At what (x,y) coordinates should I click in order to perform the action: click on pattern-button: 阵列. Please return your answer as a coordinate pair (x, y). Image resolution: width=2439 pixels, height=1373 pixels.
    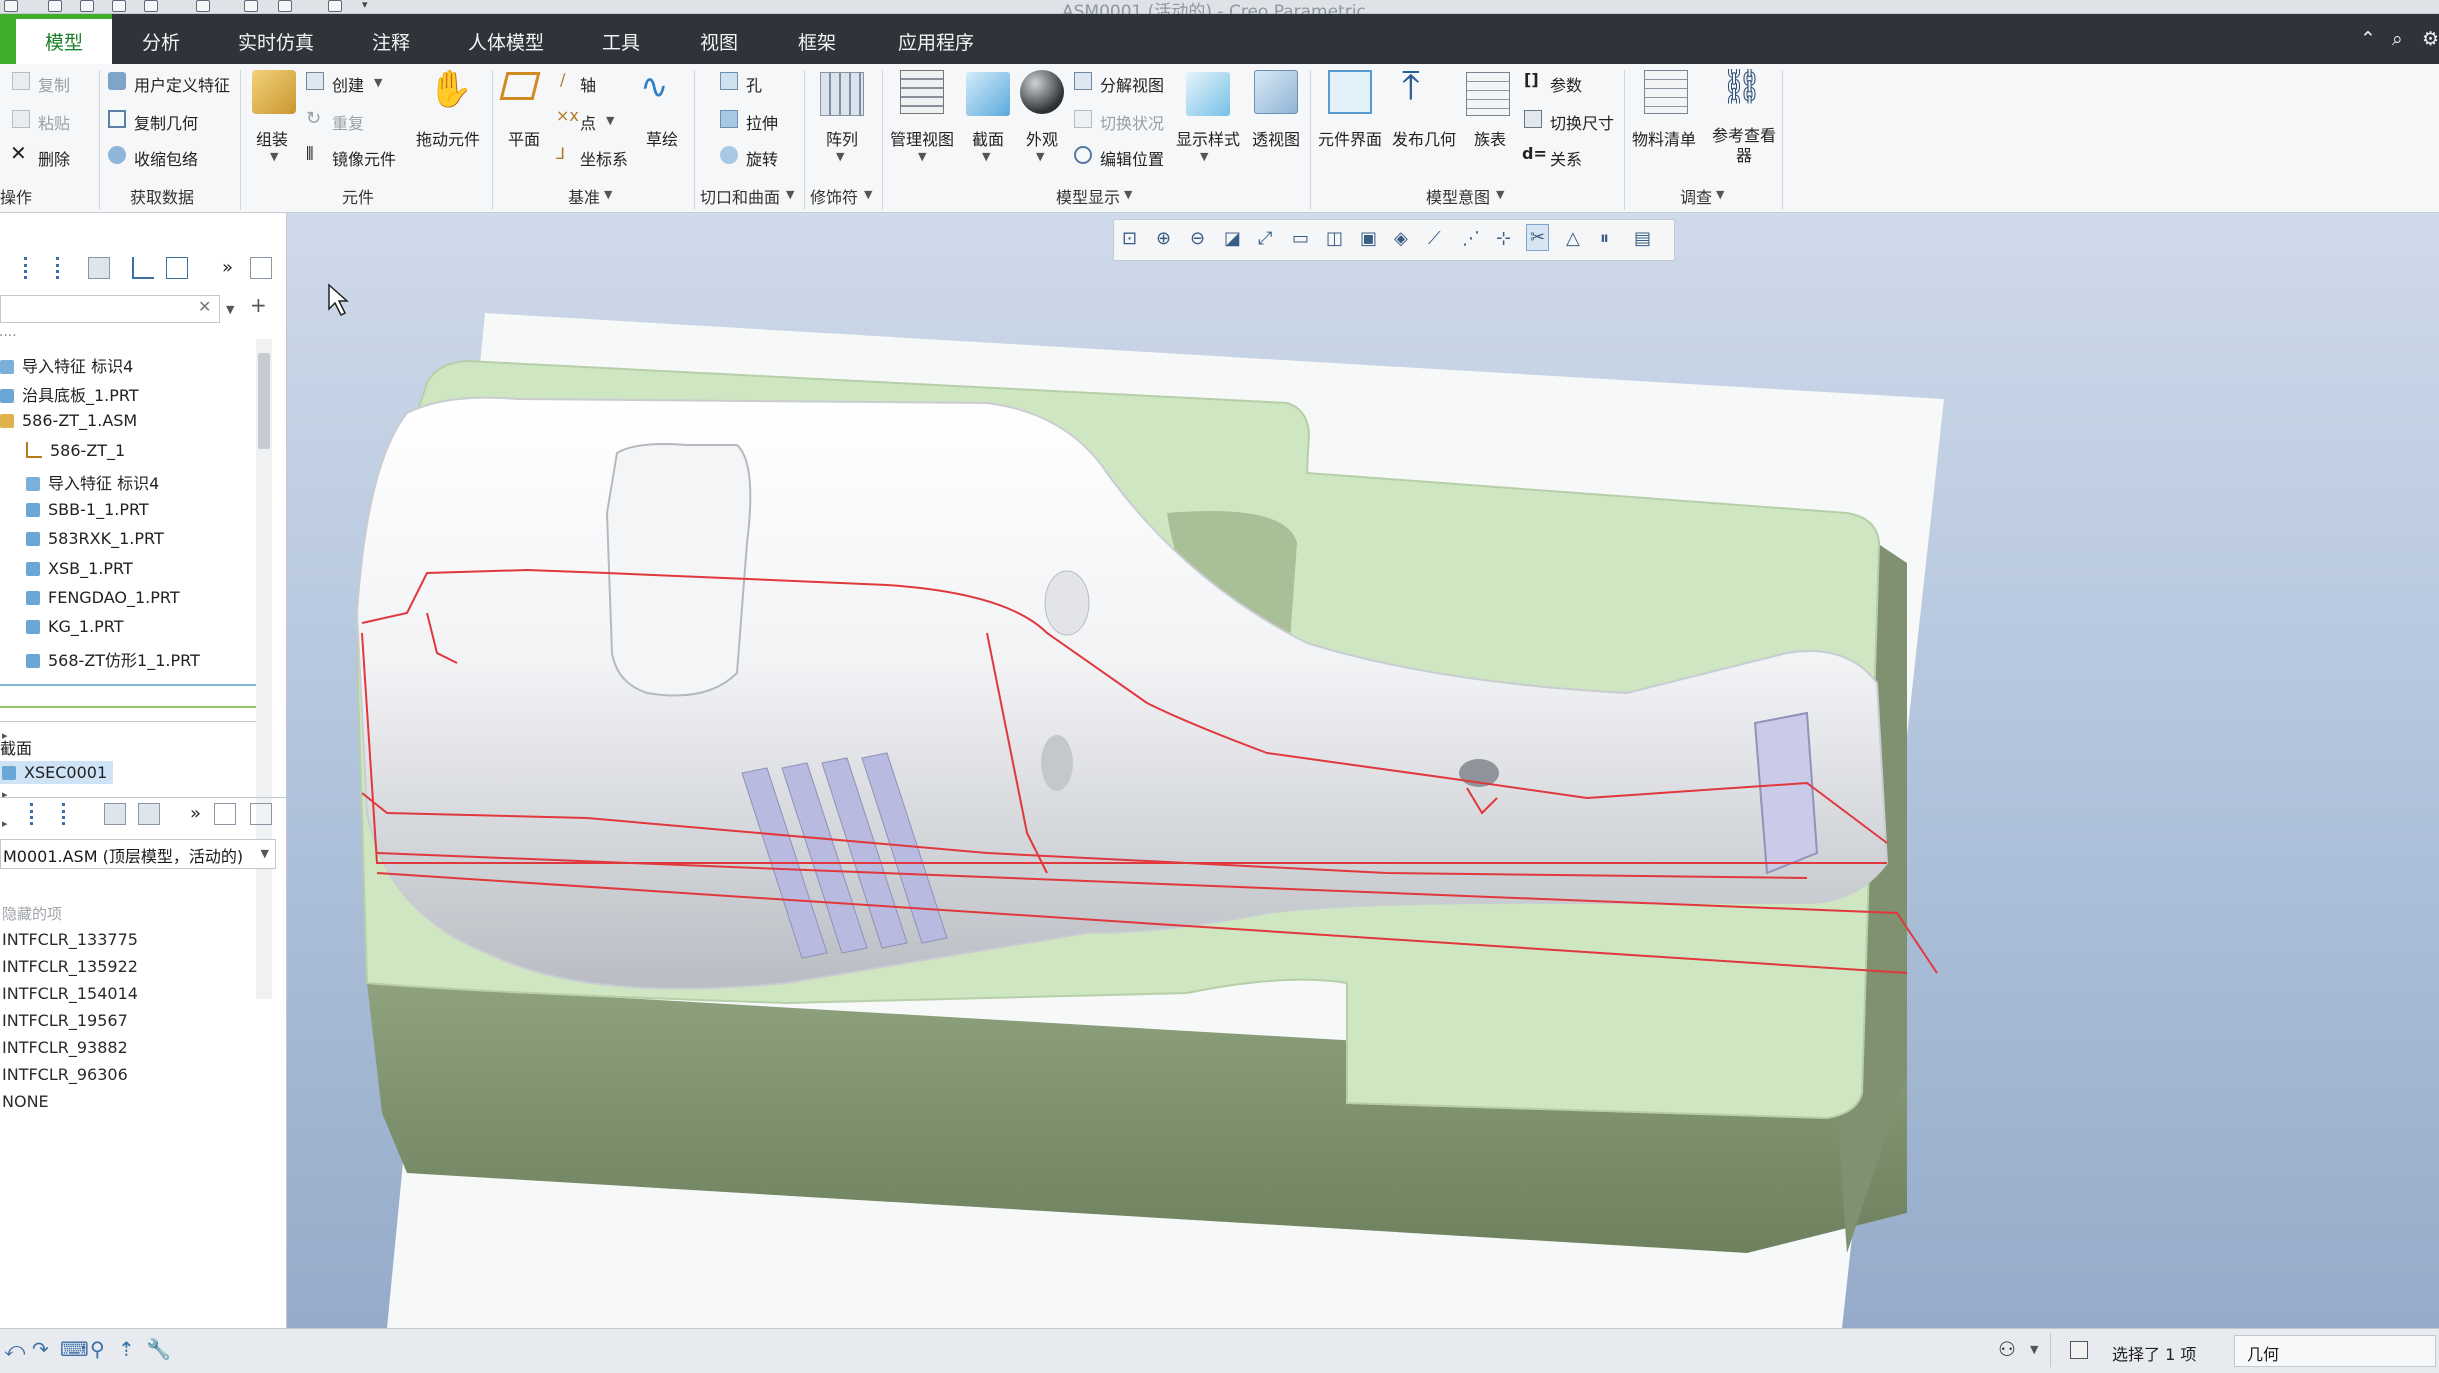
    Looking at the image, I should click on (842, 138).